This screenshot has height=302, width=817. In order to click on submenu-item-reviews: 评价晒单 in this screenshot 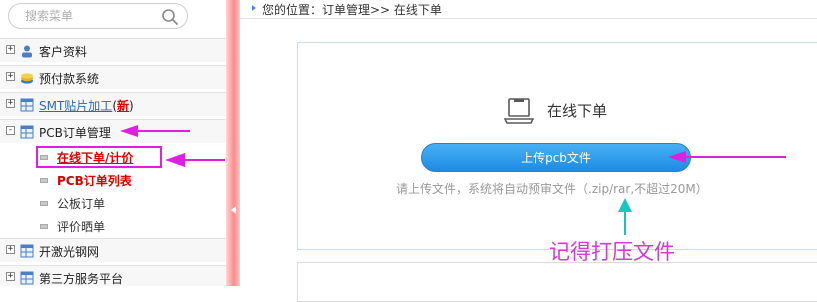, I will do `click(113, 226)`.